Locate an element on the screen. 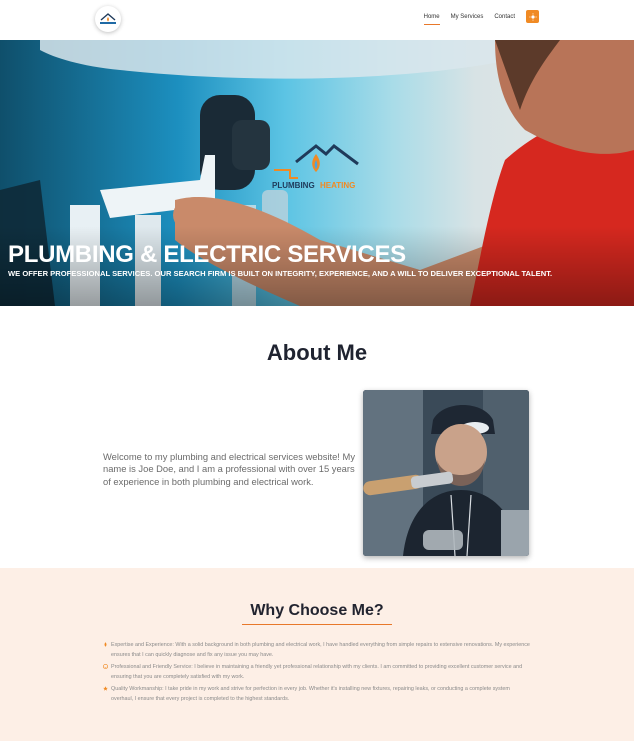 The height and width of the screenshot is (741, 634). site-header: Home My Services Contact is located at coordinates (317, 20).